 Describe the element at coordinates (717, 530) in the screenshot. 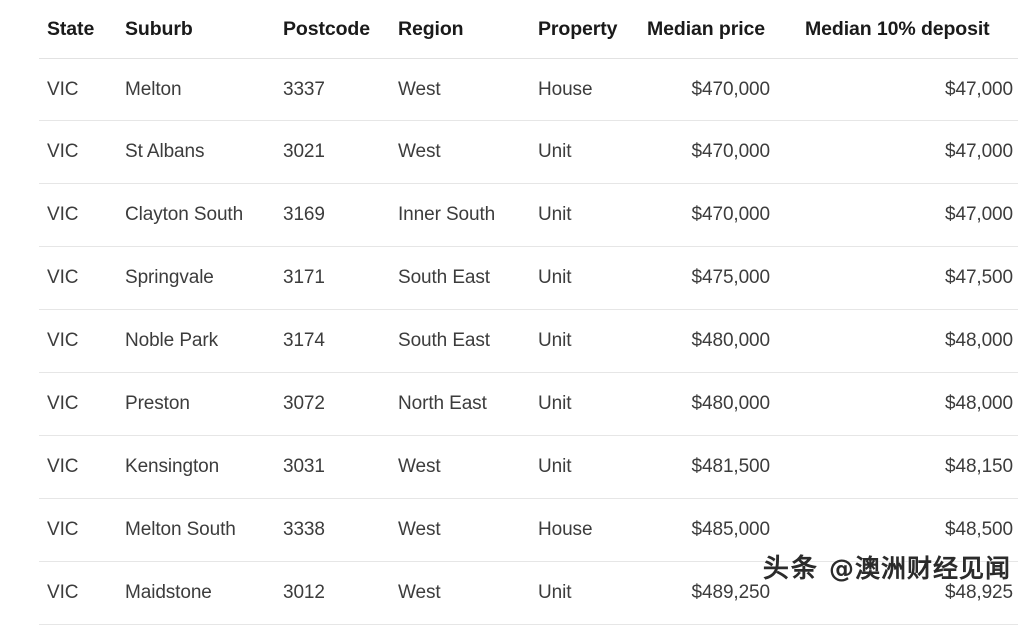

I see `cell-price: $485,000` at that location.